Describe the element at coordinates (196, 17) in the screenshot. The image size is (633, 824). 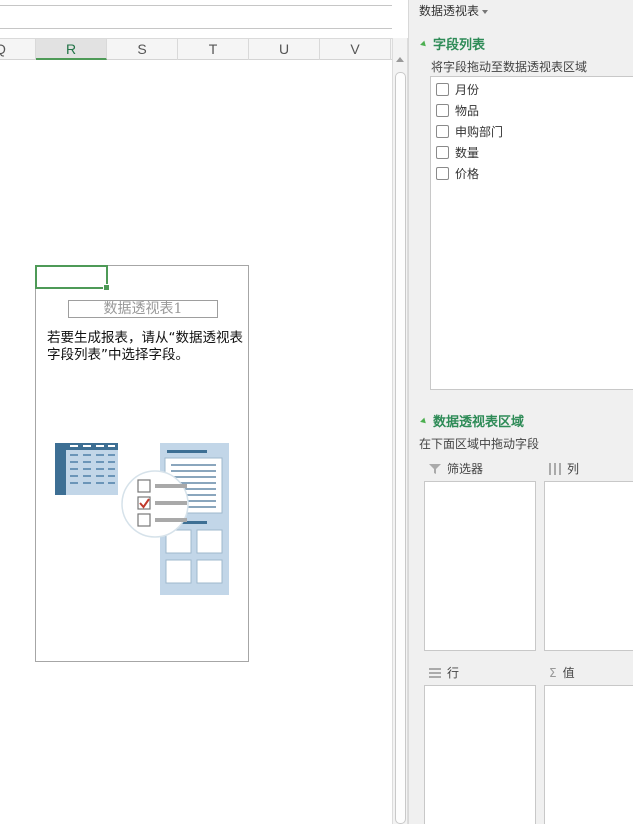
I see `formula-bar-input` at that location.